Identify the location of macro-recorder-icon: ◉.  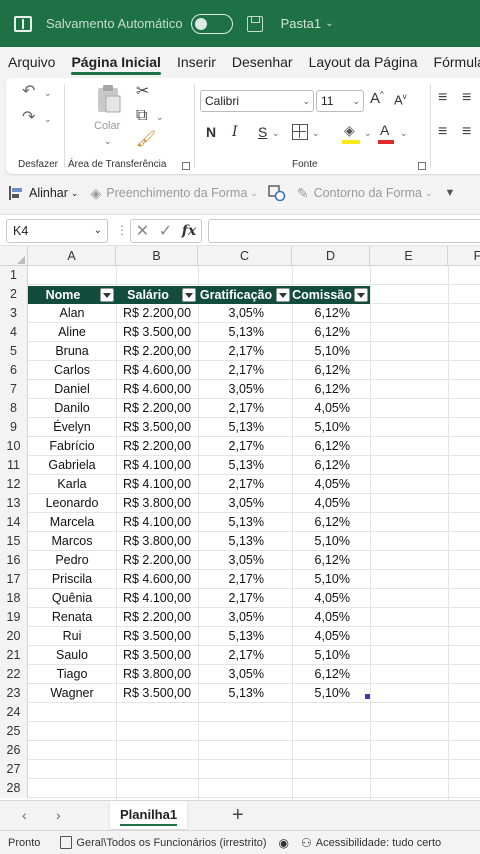
(284, 843).